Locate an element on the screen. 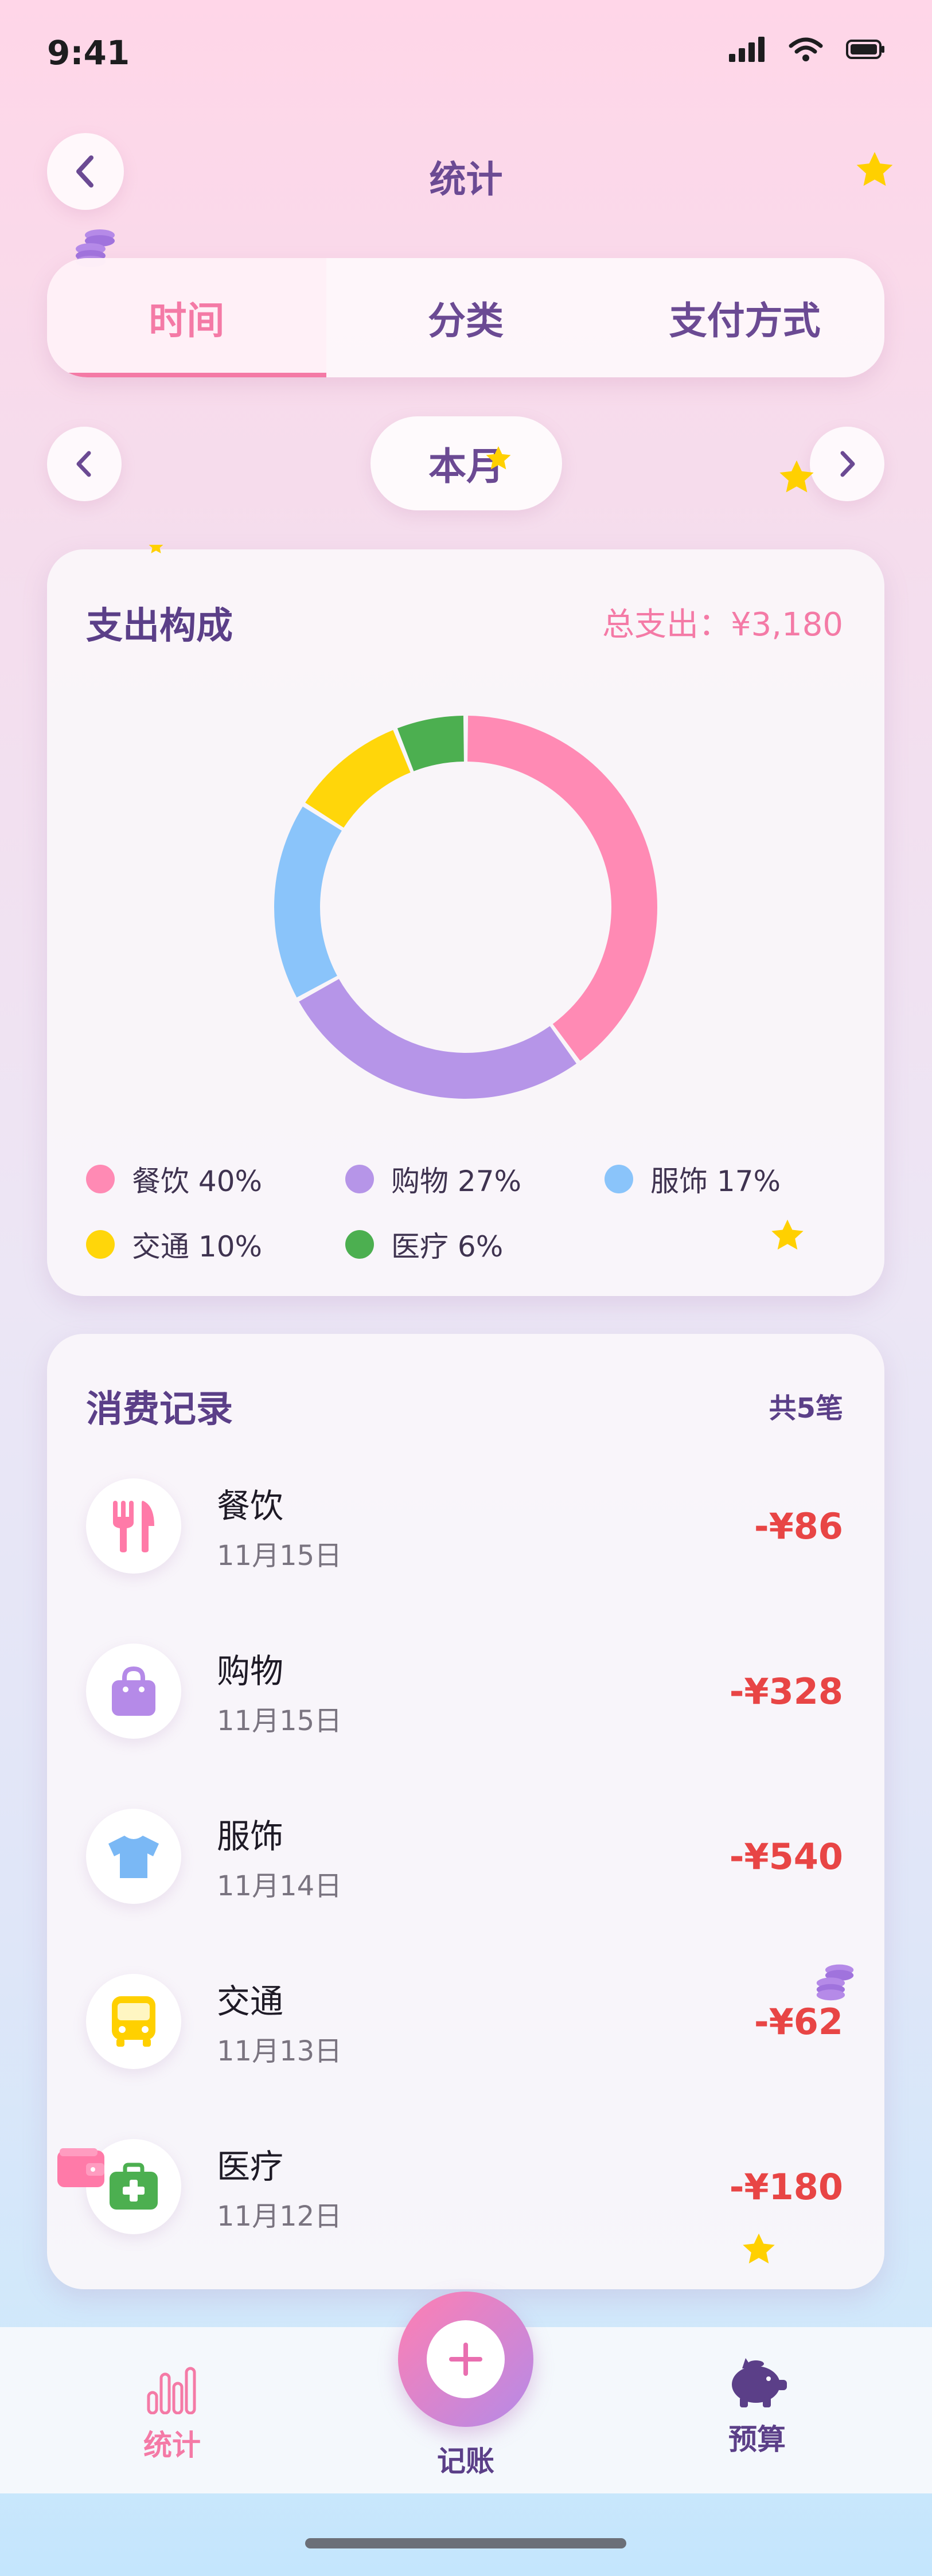 The height and width of the screenshot is (2576, 932). next-period-button is located at coordinates (847, 464).